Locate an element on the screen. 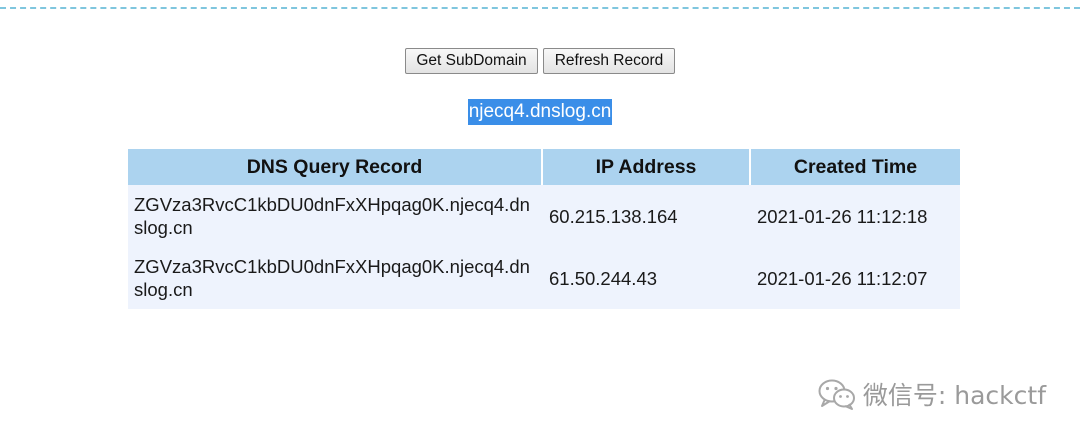 The width and height of the screenshot is (1080, 442). subdomain-display: njecq4.dnslog.cn is located at coordinates (540, 112).